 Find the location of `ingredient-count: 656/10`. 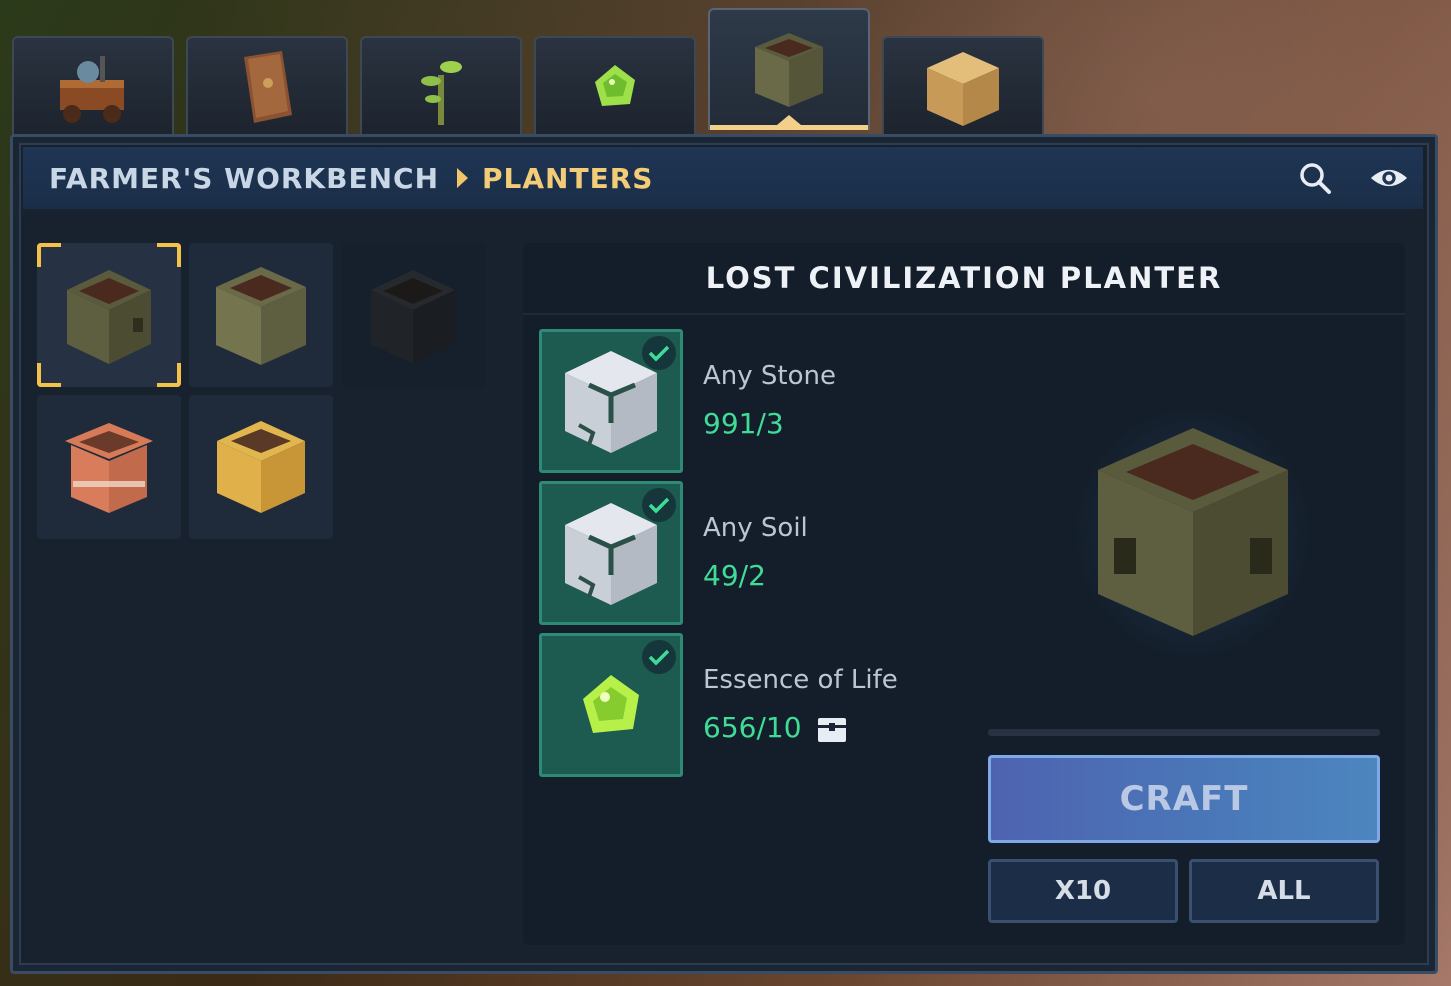

ingredient-count: 656/10 is located at coordinates (775, 727).